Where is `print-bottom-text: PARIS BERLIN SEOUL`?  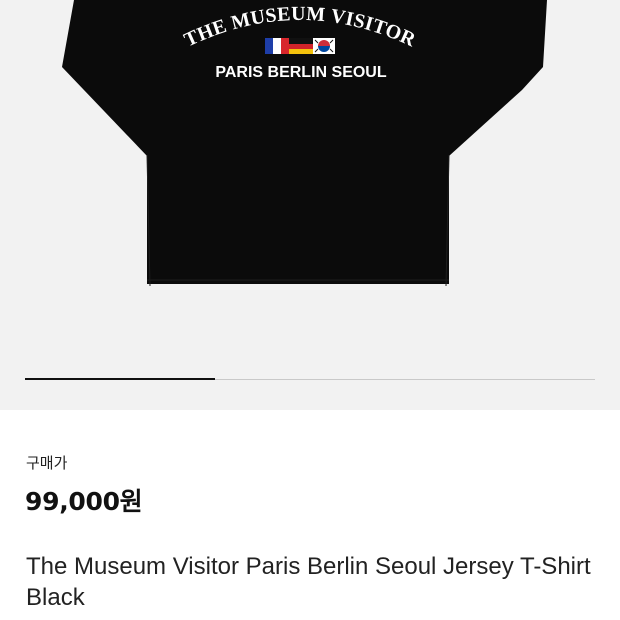
print-bottom-text: PARIS BERLIN SEOUL is located at coordinates (301, 72).